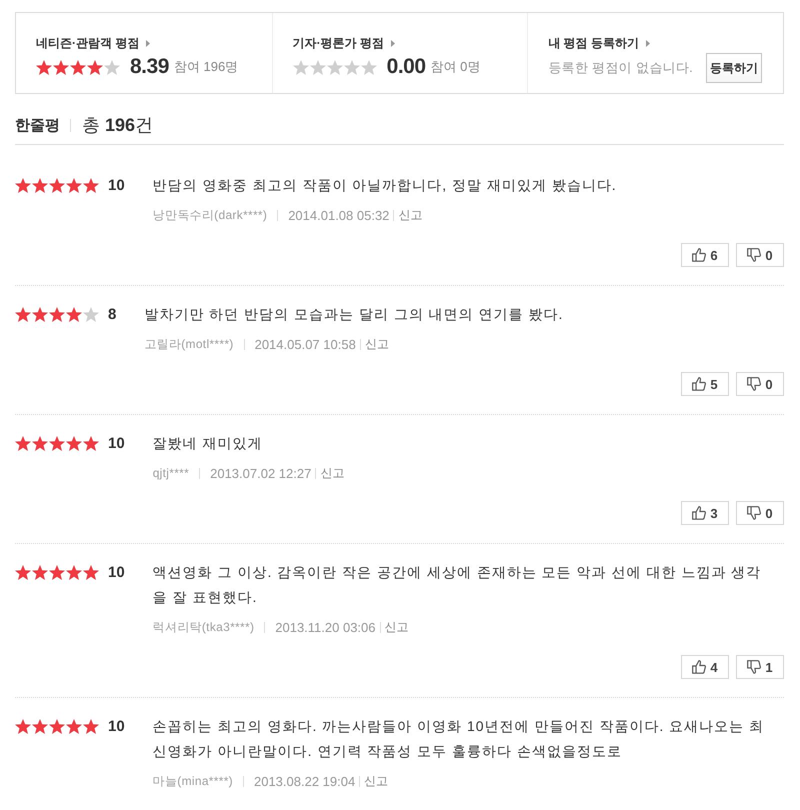 This screenshot has height=810, width=800. I want to click on review-text: 액션영화 그 이상. 감옥이란 작은 공간에 세상에 존재하는 모든 악과 선에 대한 느낌과 생각을 잘 표현했다., so click(457, 585).